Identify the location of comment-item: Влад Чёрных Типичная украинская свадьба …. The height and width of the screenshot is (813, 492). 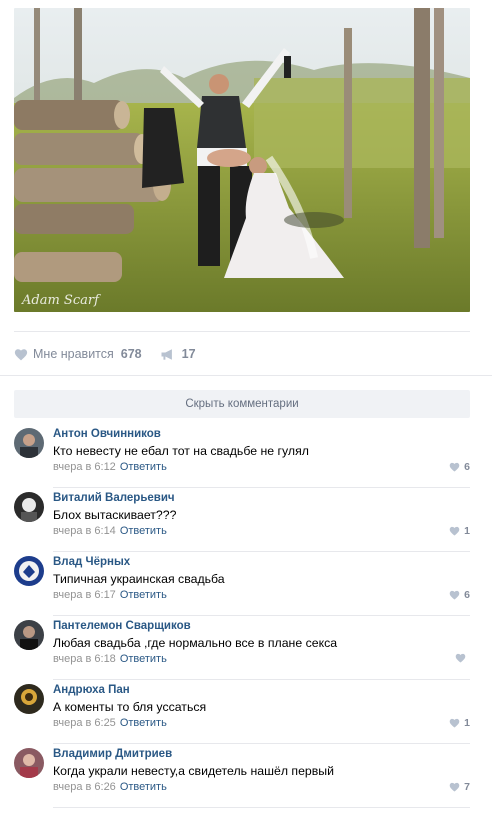
(242, 584).